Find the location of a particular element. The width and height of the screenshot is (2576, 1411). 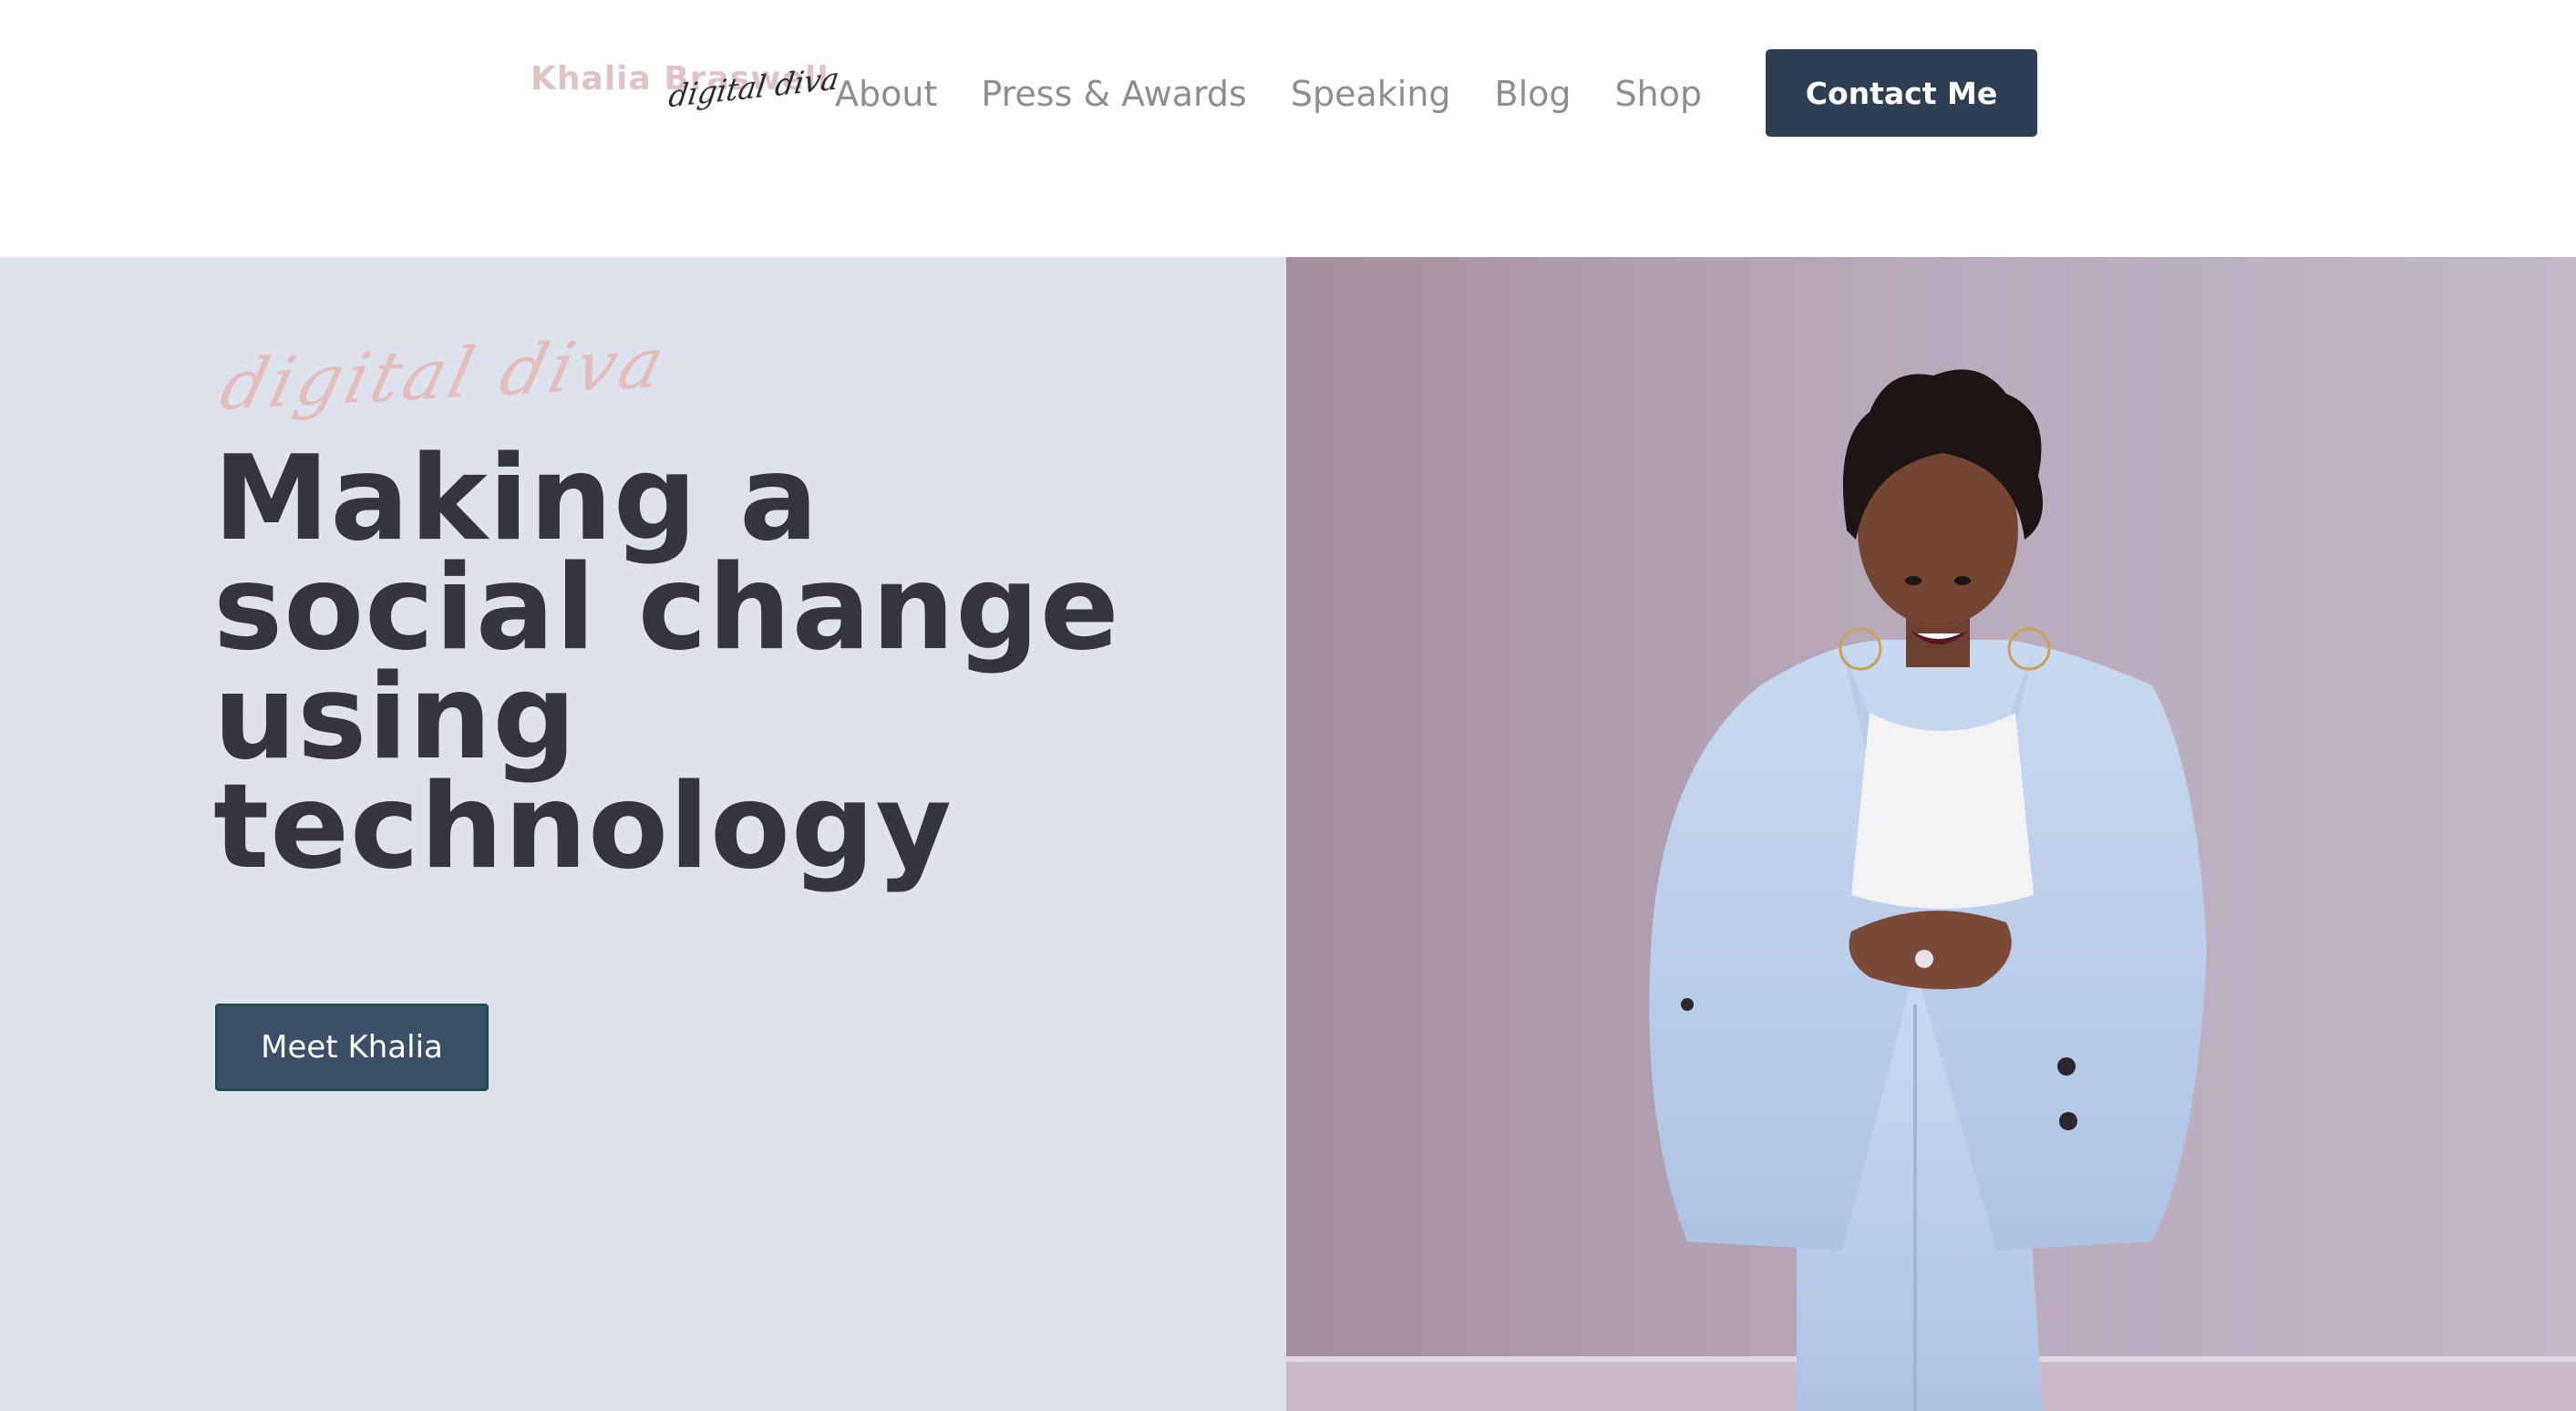

main-nav: About Press & Awards Speaking Blog Shop is located at coordinates (1290, 94).